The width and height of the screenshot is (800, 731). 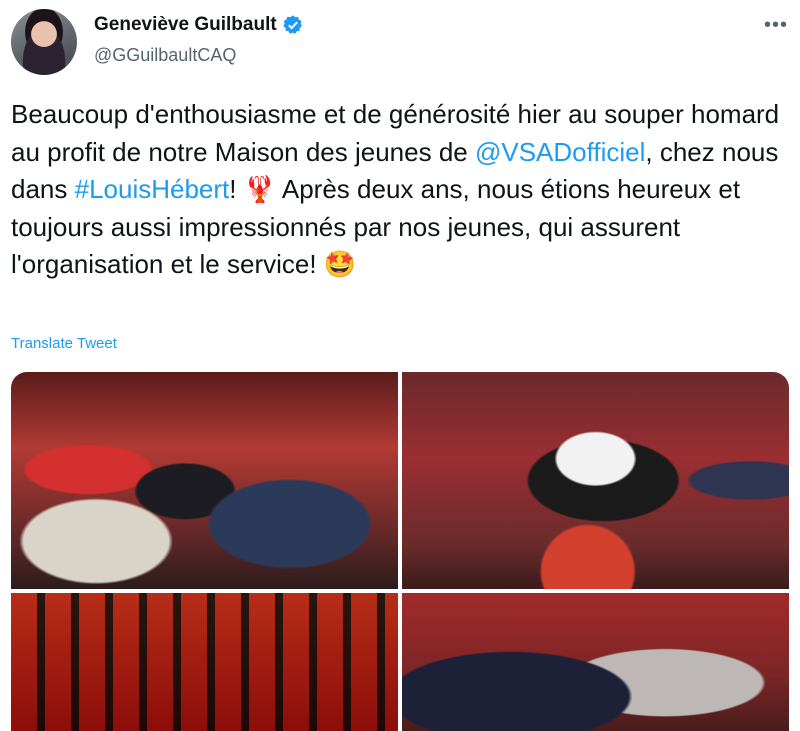 What do you see at coordinates (165, 55) in the screenshot?
I see `author-handle: @GGuilbaultCAQ` at bounding box center [165, 55].